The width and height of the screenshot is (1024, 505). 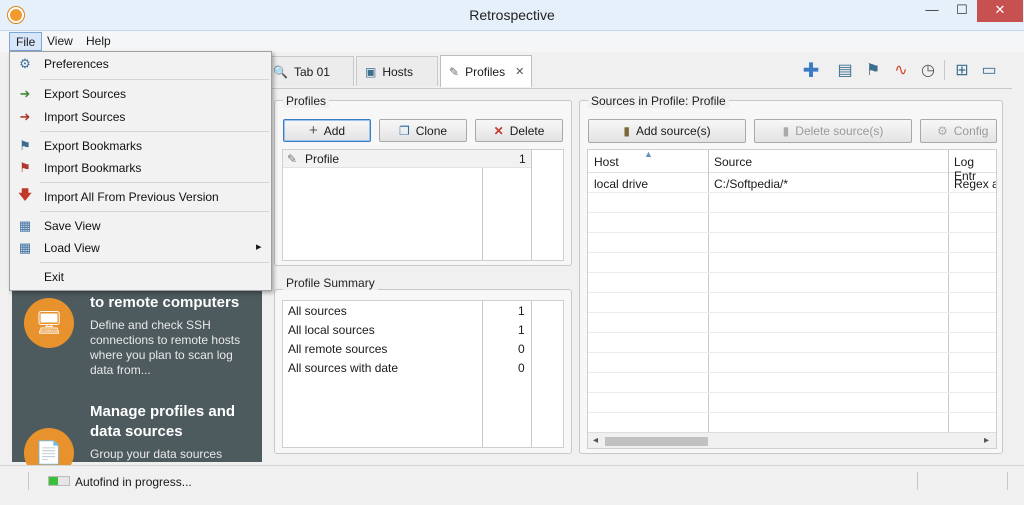 I want to click on sources-panel-title: Sources in Profile: Profile, so click(x=658, y=101).